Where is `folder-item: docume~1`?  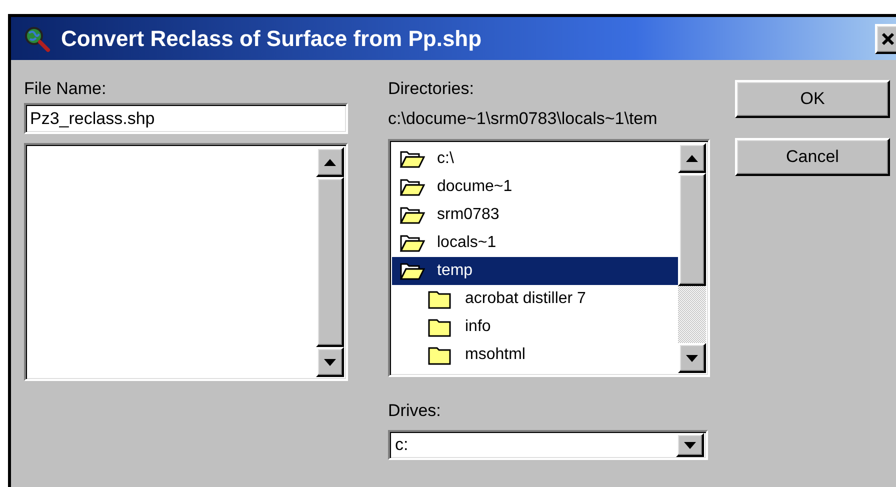
folder-item: docume~1 is located at coordinates (535, 187).